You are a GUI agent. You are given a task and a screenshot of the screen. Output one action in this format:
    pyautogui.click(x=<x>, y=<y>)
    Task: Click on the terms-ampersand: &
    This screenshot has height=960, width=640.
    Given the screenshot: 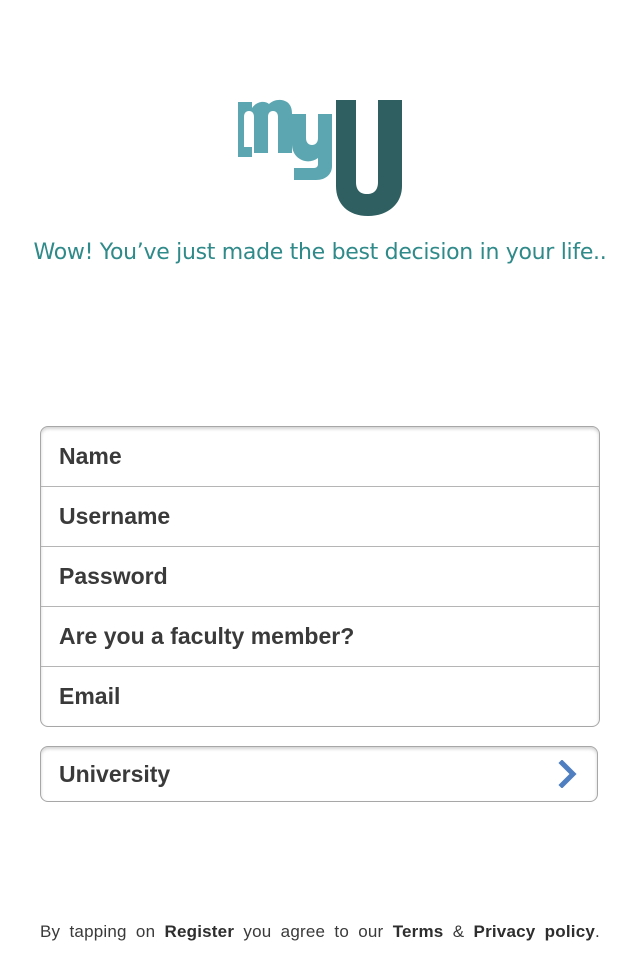 What is the action you would take?
    pyautogui.click(x=458, y=931)
    